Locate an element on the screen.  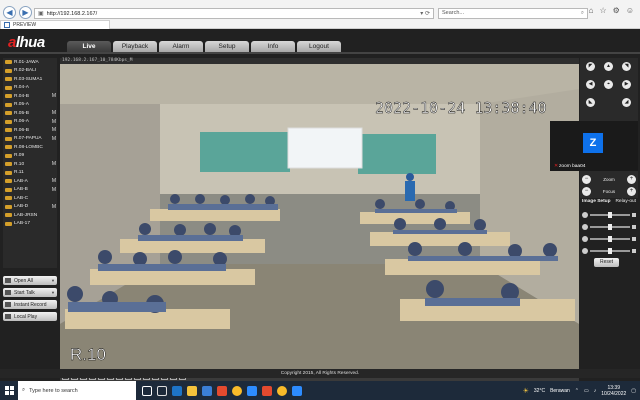
channel-item: R.06-A M is located at coordinates (30, 122).